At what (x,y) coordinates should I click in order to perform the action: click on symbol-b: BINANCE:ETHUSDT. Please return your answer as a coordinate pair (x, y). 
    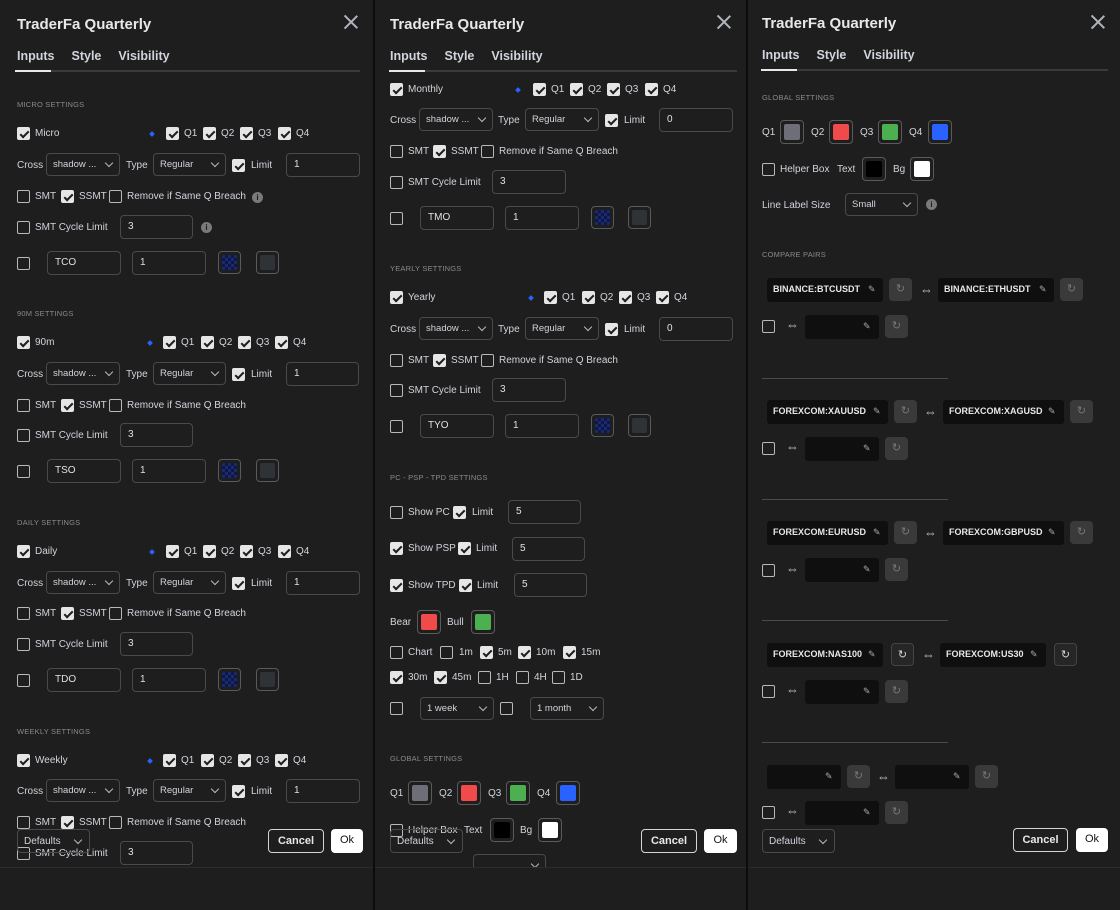
    Looking at the image, I should click on (996, 290).